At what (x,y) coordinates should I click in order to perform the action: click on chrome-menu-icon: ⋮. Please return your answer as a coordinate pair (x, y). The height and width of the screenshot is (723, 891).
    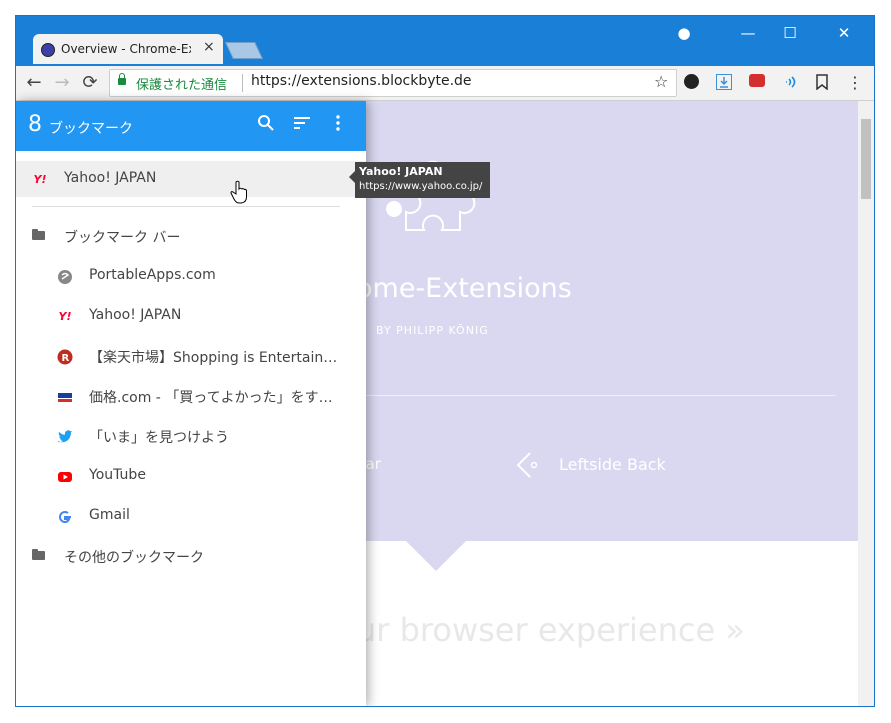
    Looking at the image, I should click on (855, 83).